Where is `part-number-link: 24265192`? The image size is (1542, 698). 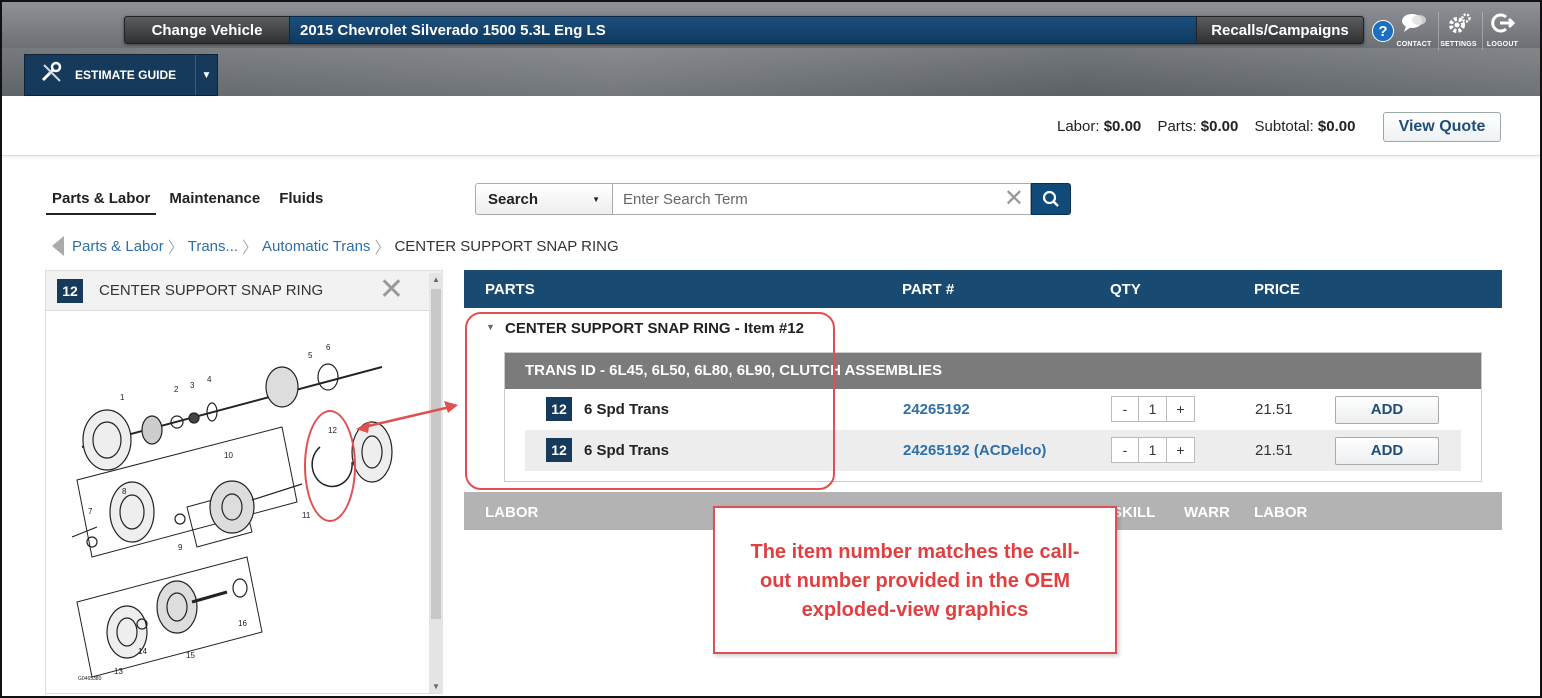
part-number-link: 24265192 is located at coordinates (936, 409).